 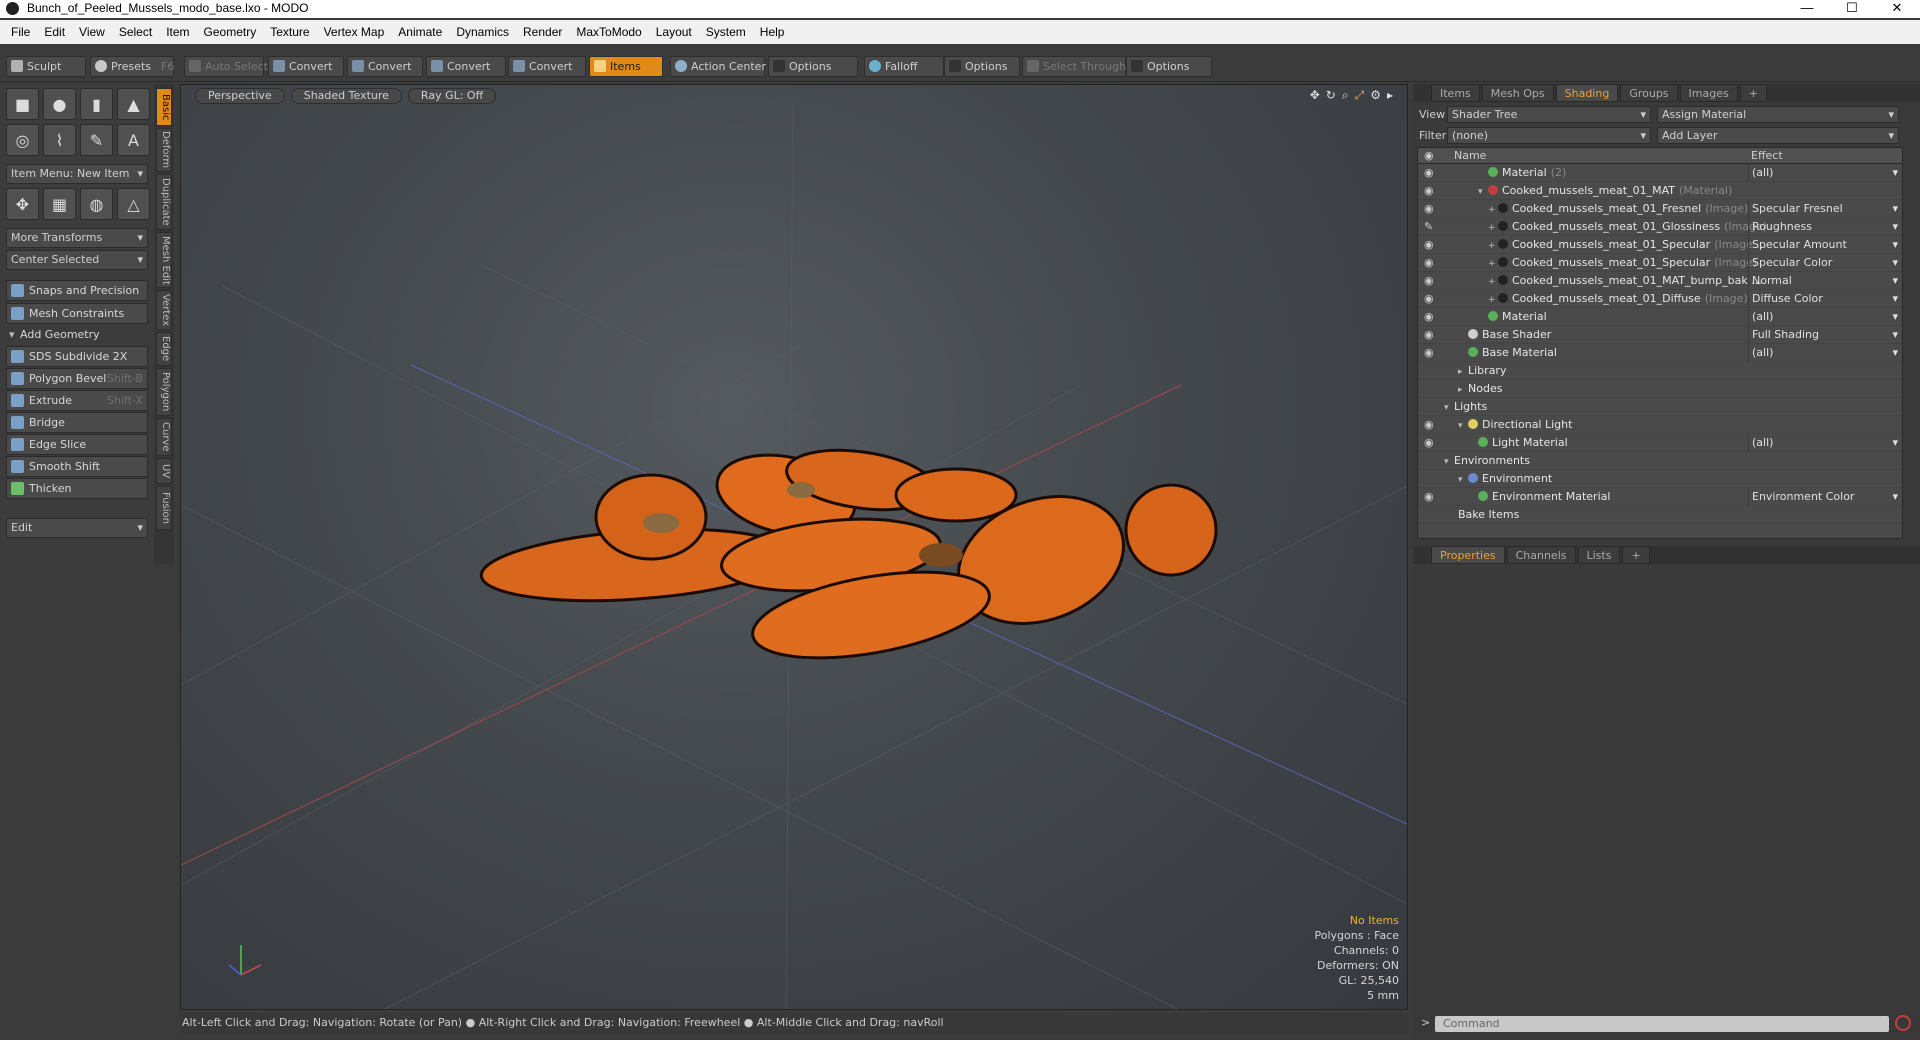 I want to click on pan-icon: ✥, so click(x=1315, y=95).